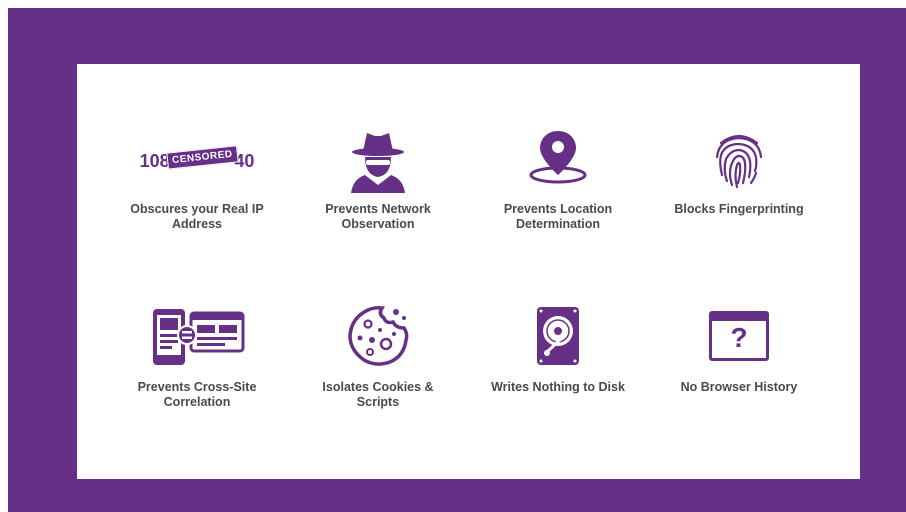 This screenshot has width=906, height=512. Describe the element at coordinates (154, 160) in the screenshot. I see `ip-prefix: 108` at that location.